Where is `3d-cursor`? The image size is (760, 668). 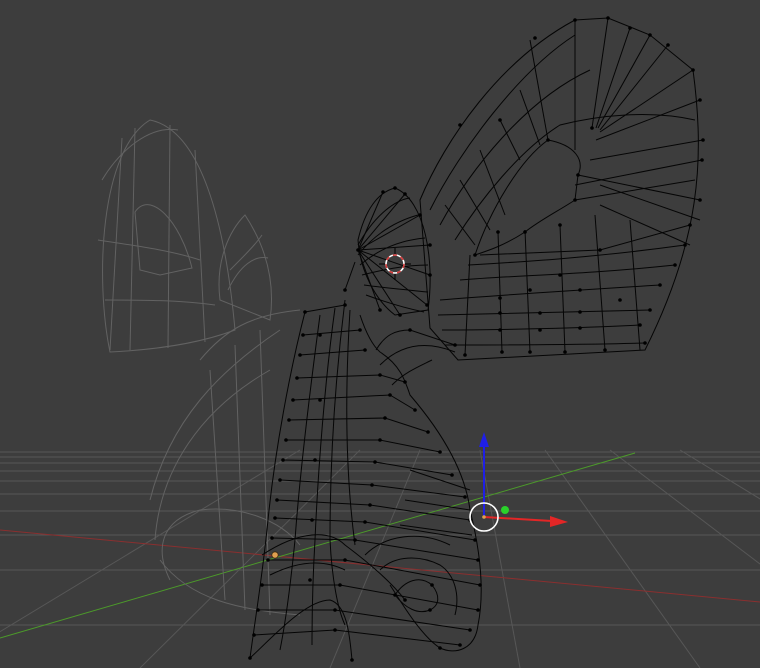 3d-cursor is located at coordinates (395, 264).